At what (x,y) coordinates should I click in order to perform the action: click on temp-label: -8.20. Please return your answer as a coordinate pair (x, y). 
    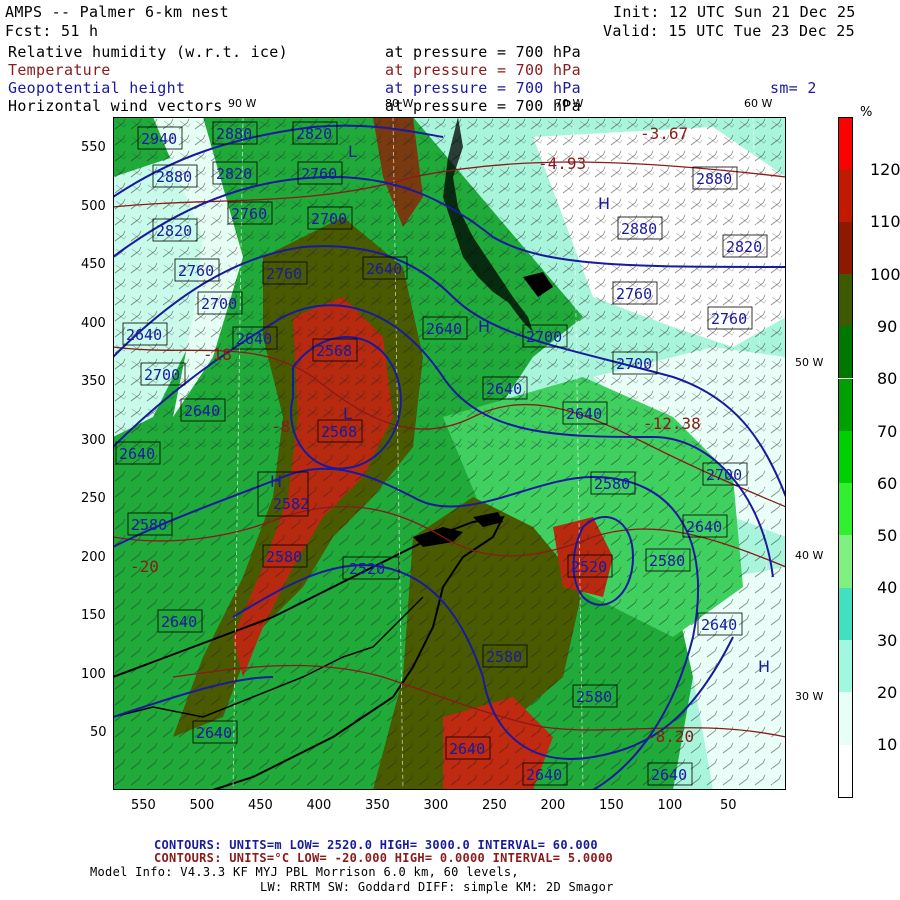
    Looking at the image, I should click on (670, 736).